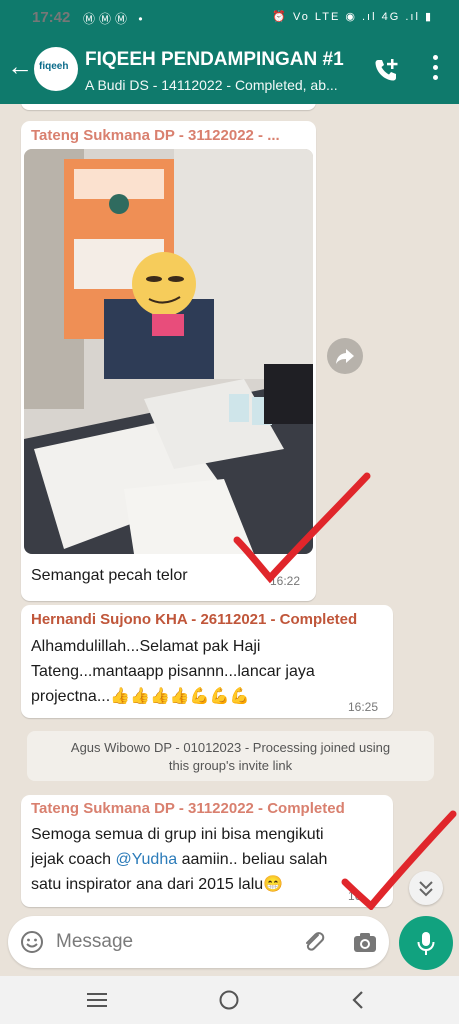 Image resolution: width=459 pixels, height=1024 pixels. I want to click on clock: 17:42, so click(51, 17).